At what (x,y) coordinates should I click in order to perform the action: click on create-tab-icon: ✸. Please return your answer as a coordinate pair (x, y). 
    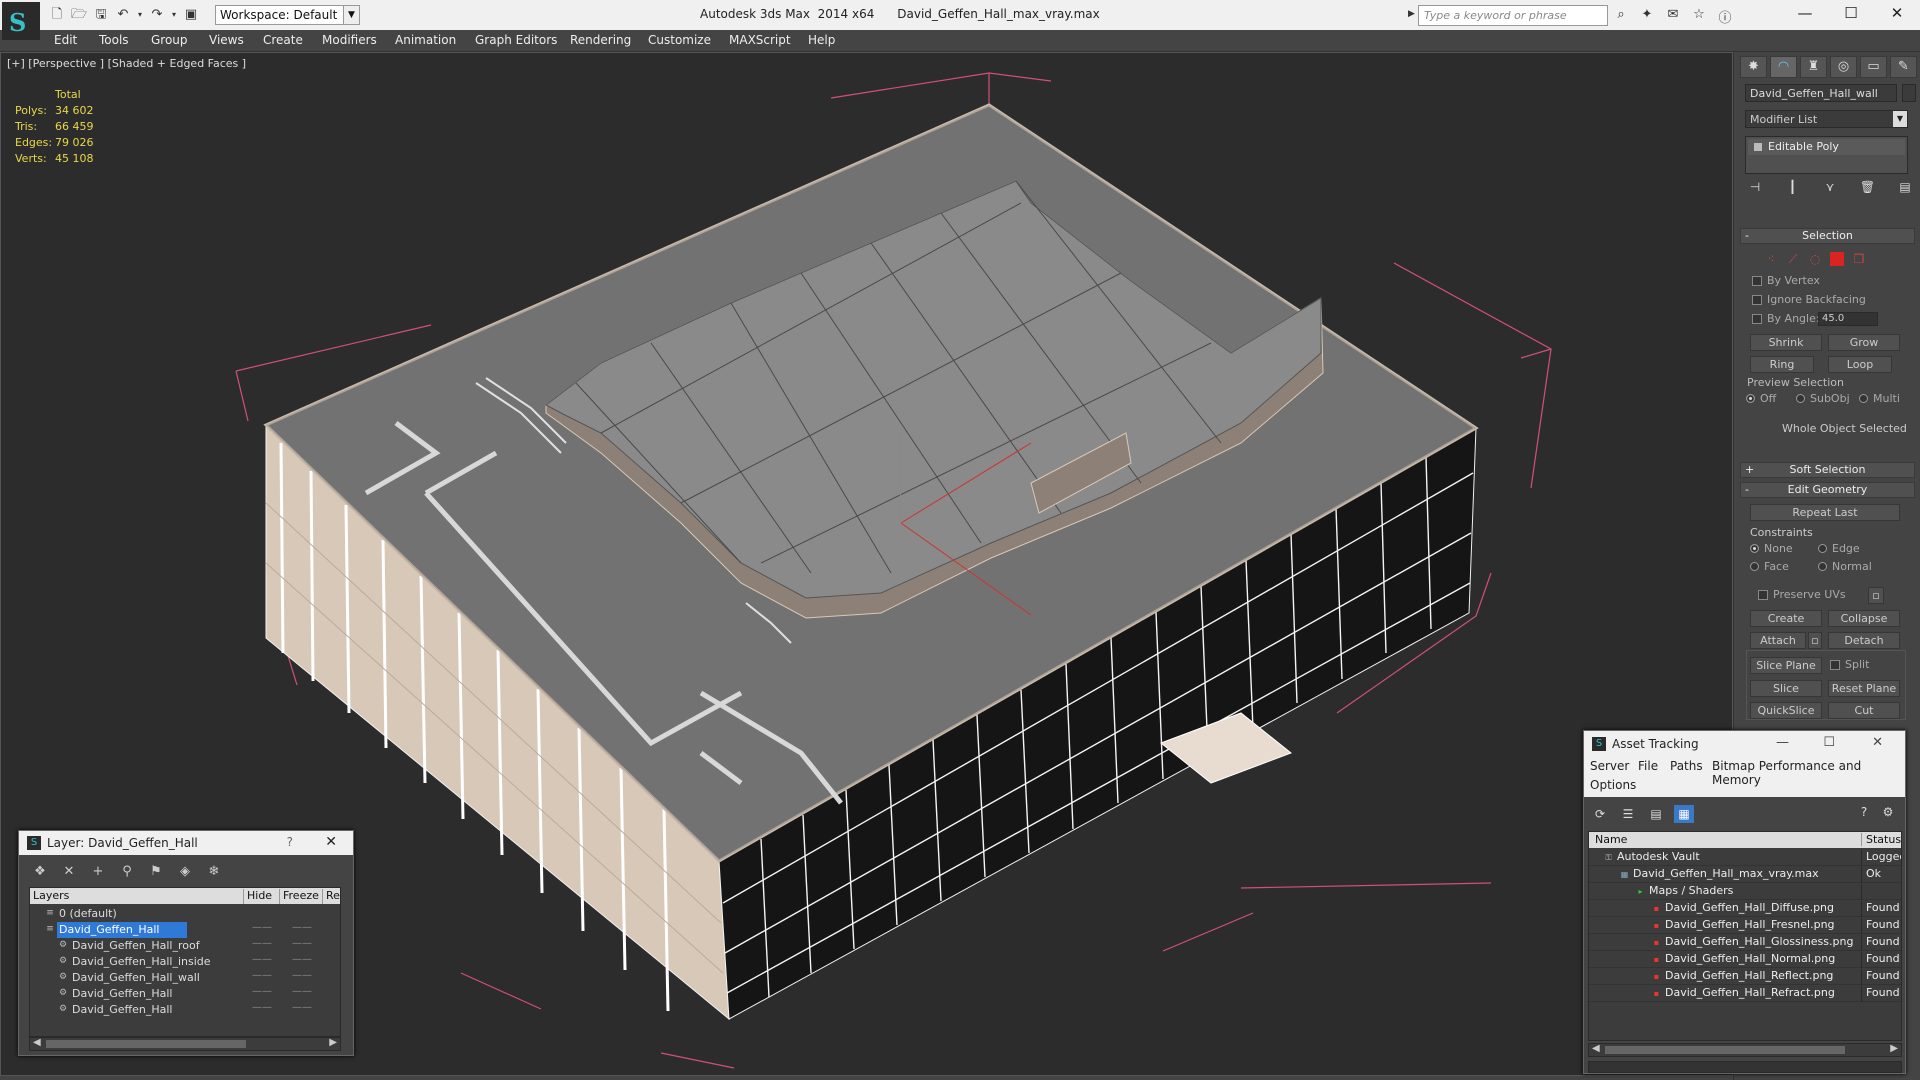
    Looking at the image, I should click on (1753, 67).